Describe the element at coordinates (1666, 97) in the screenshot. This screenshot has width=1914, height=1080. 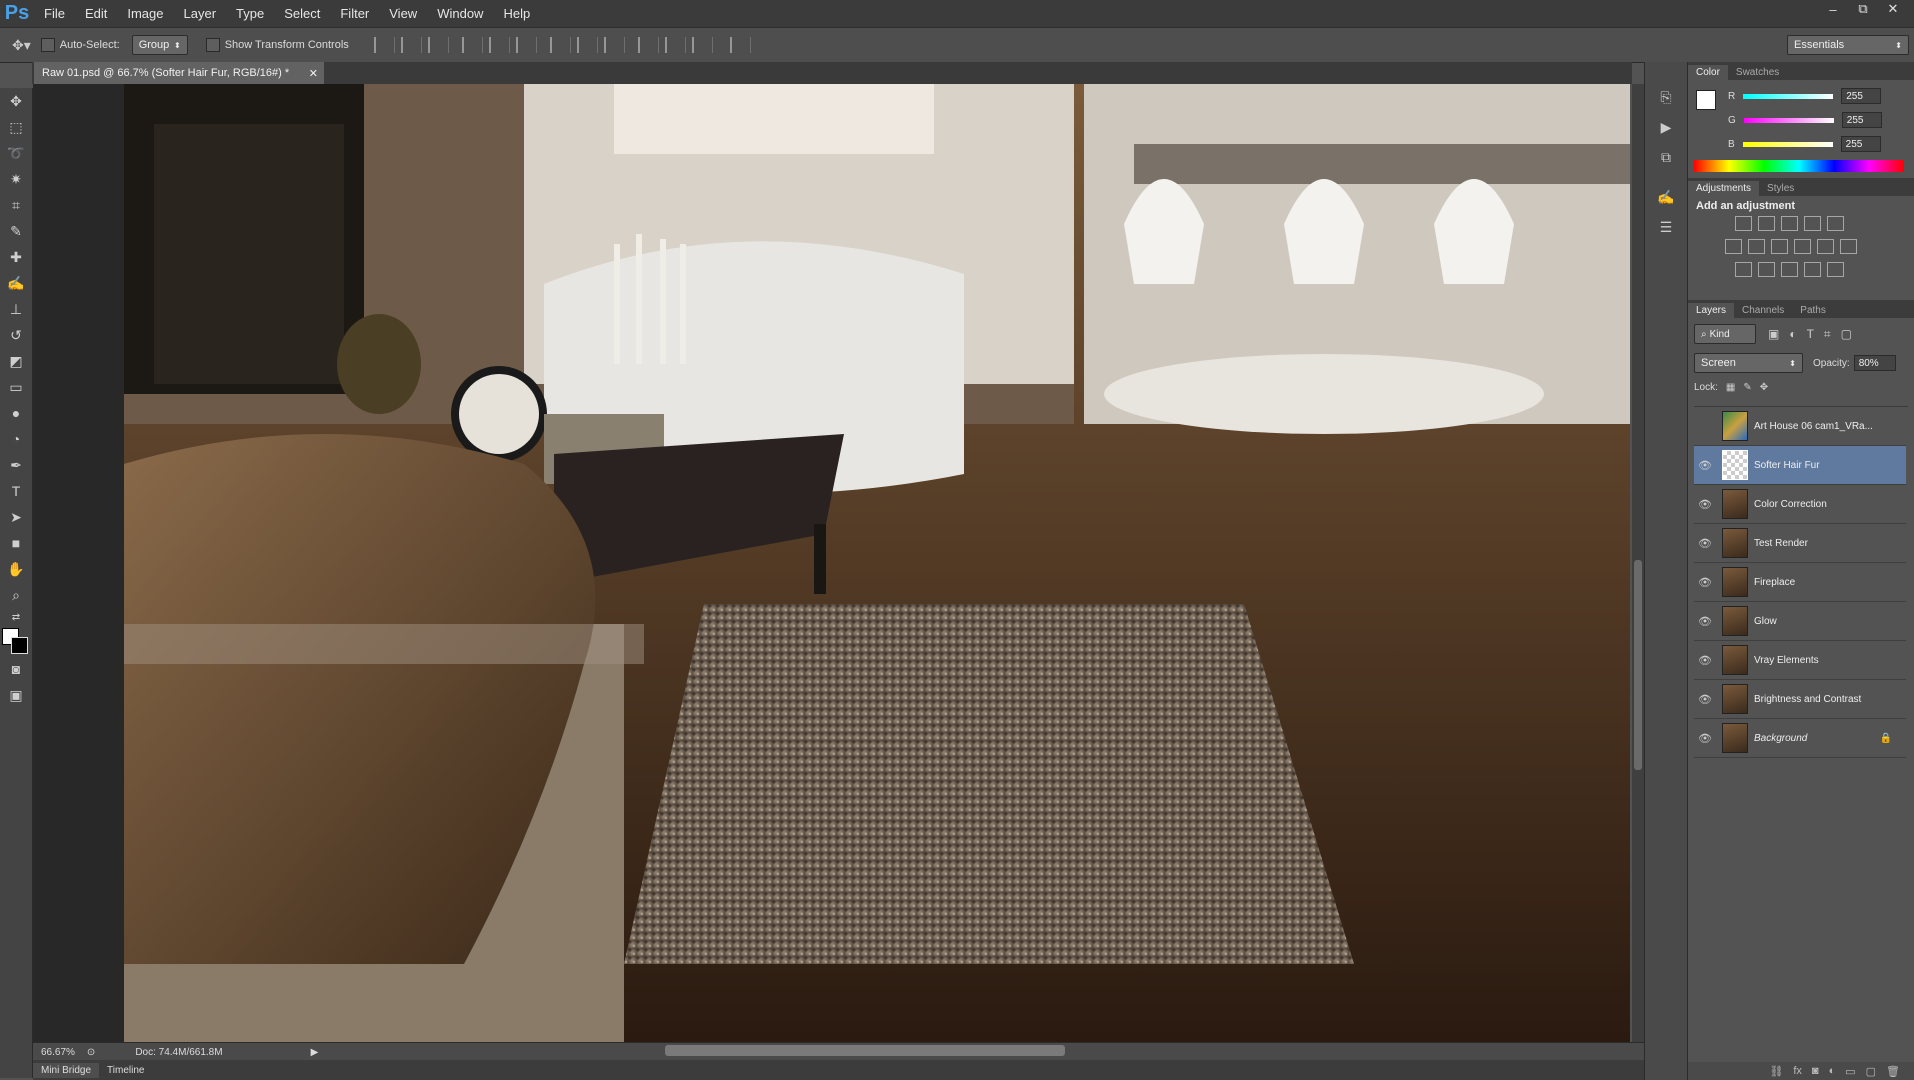
I see `history-icon: ⎘` at that location.